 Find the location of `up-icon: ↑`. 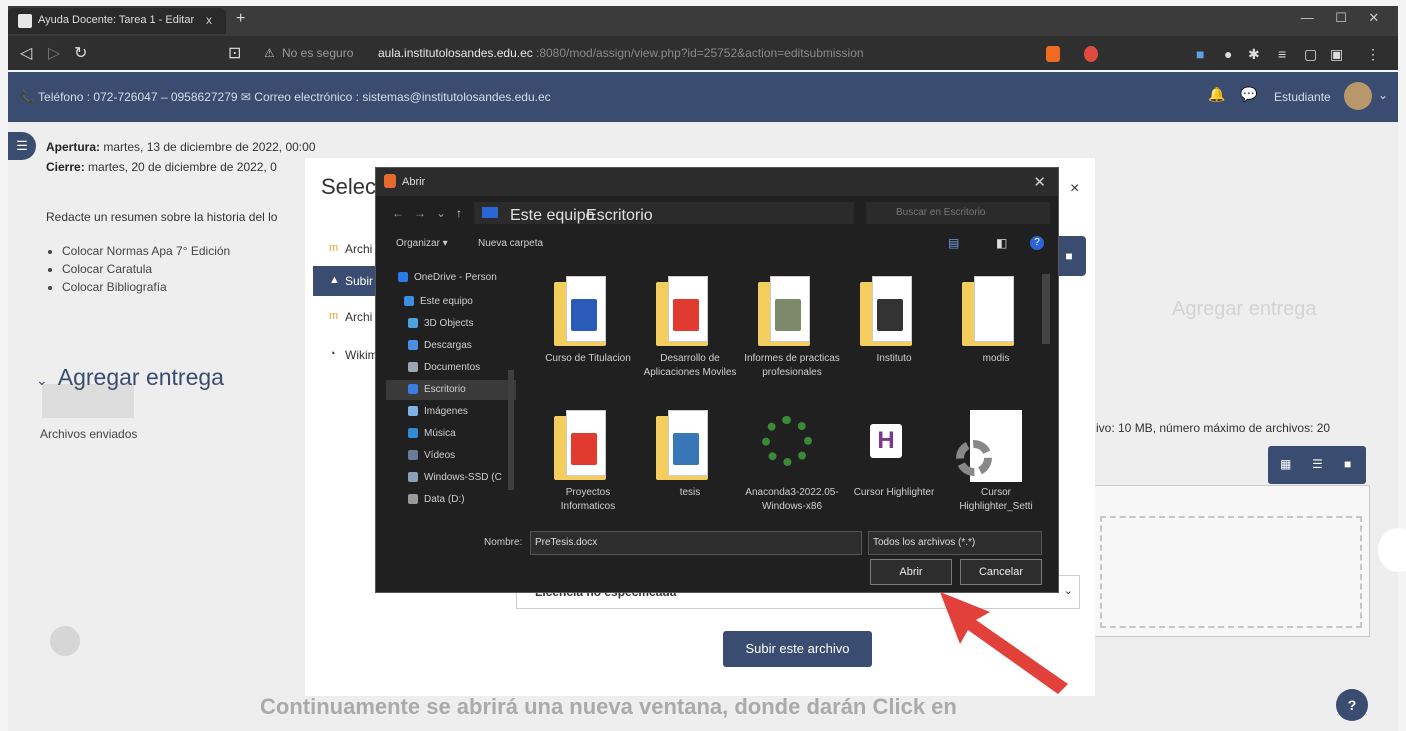

up-icon: ↑ is located at coordinates (459, 213).